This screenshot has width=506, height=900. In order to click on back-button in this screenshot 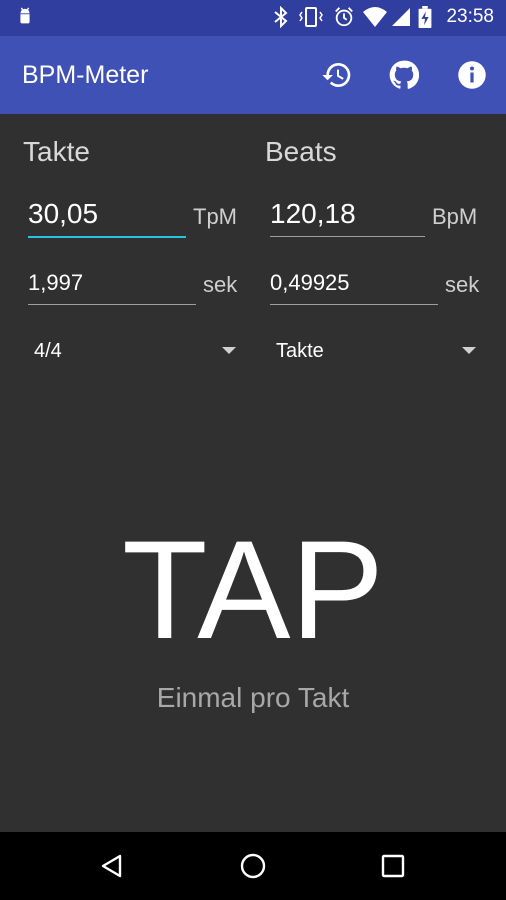, I will do `click(112, 866)`.